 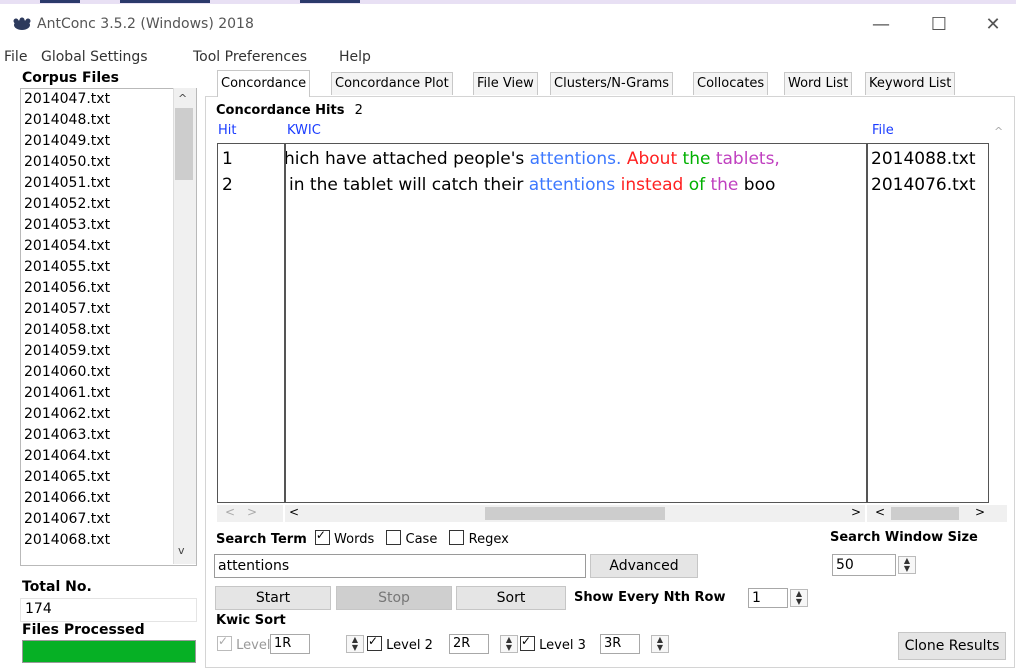 What do you see at coordinates (818, 83) in the screenshot?
I see `tab-word-list: Word List` at bounding box center [818, 83].